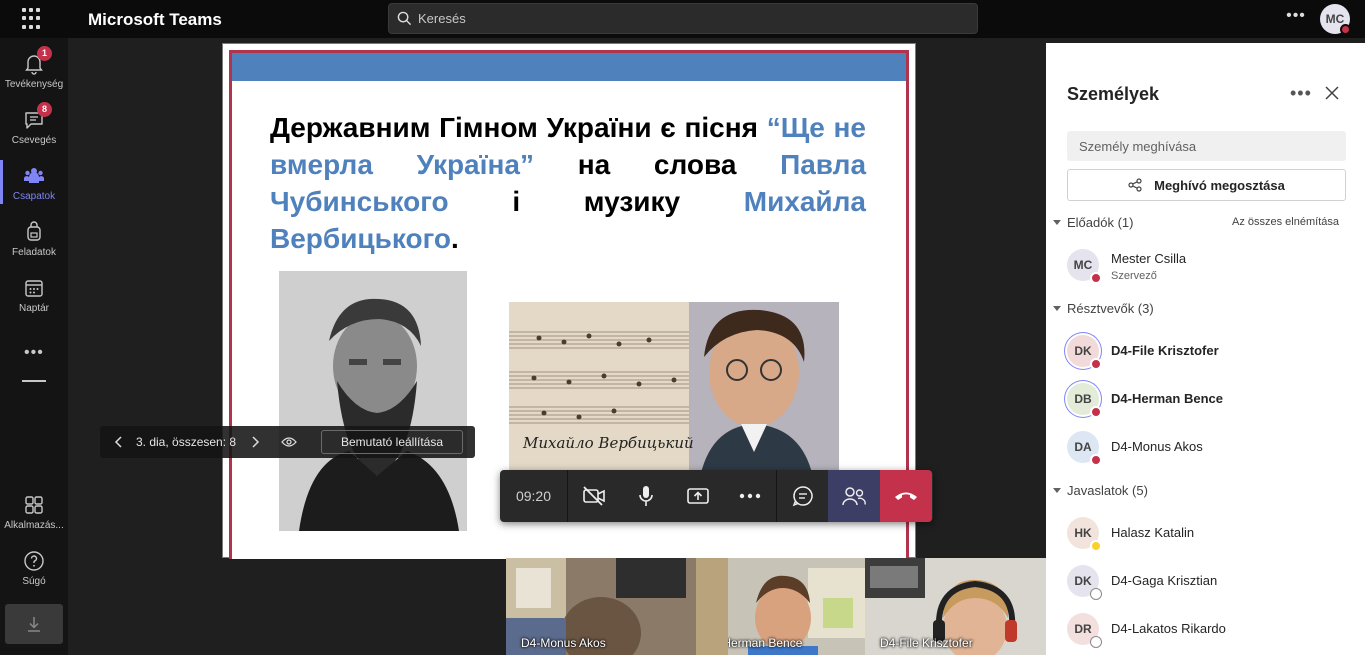 This screenshot has height=655, width=1365. What do you see at coordinates (392, 442) in the screenshot?
I see `stop-presenting-button: Bemutató leállítása` at bounding box center [392, 442].